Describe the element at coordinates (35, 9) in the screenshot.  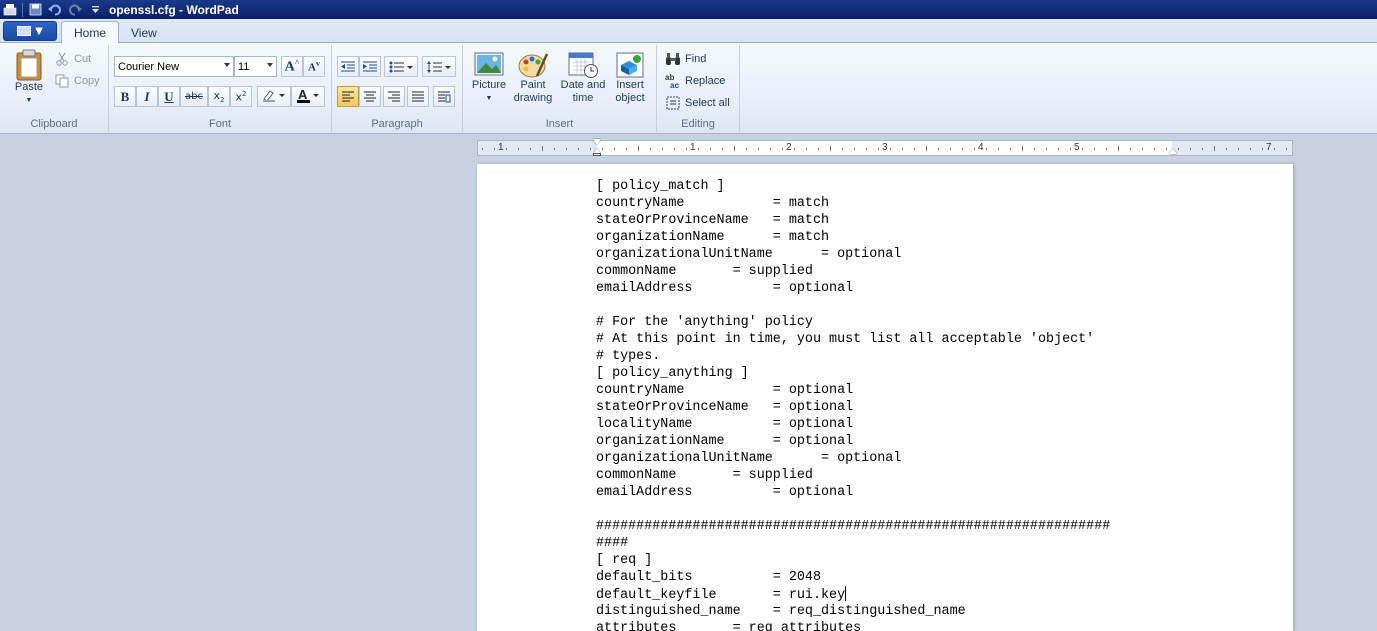
I see `save-icon` at that location.